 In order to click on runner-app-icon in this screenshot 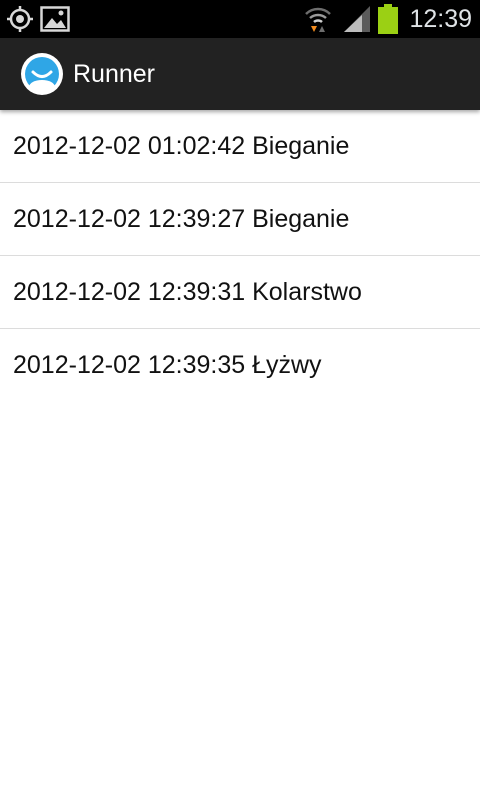, I will do `click(42, 74)`.